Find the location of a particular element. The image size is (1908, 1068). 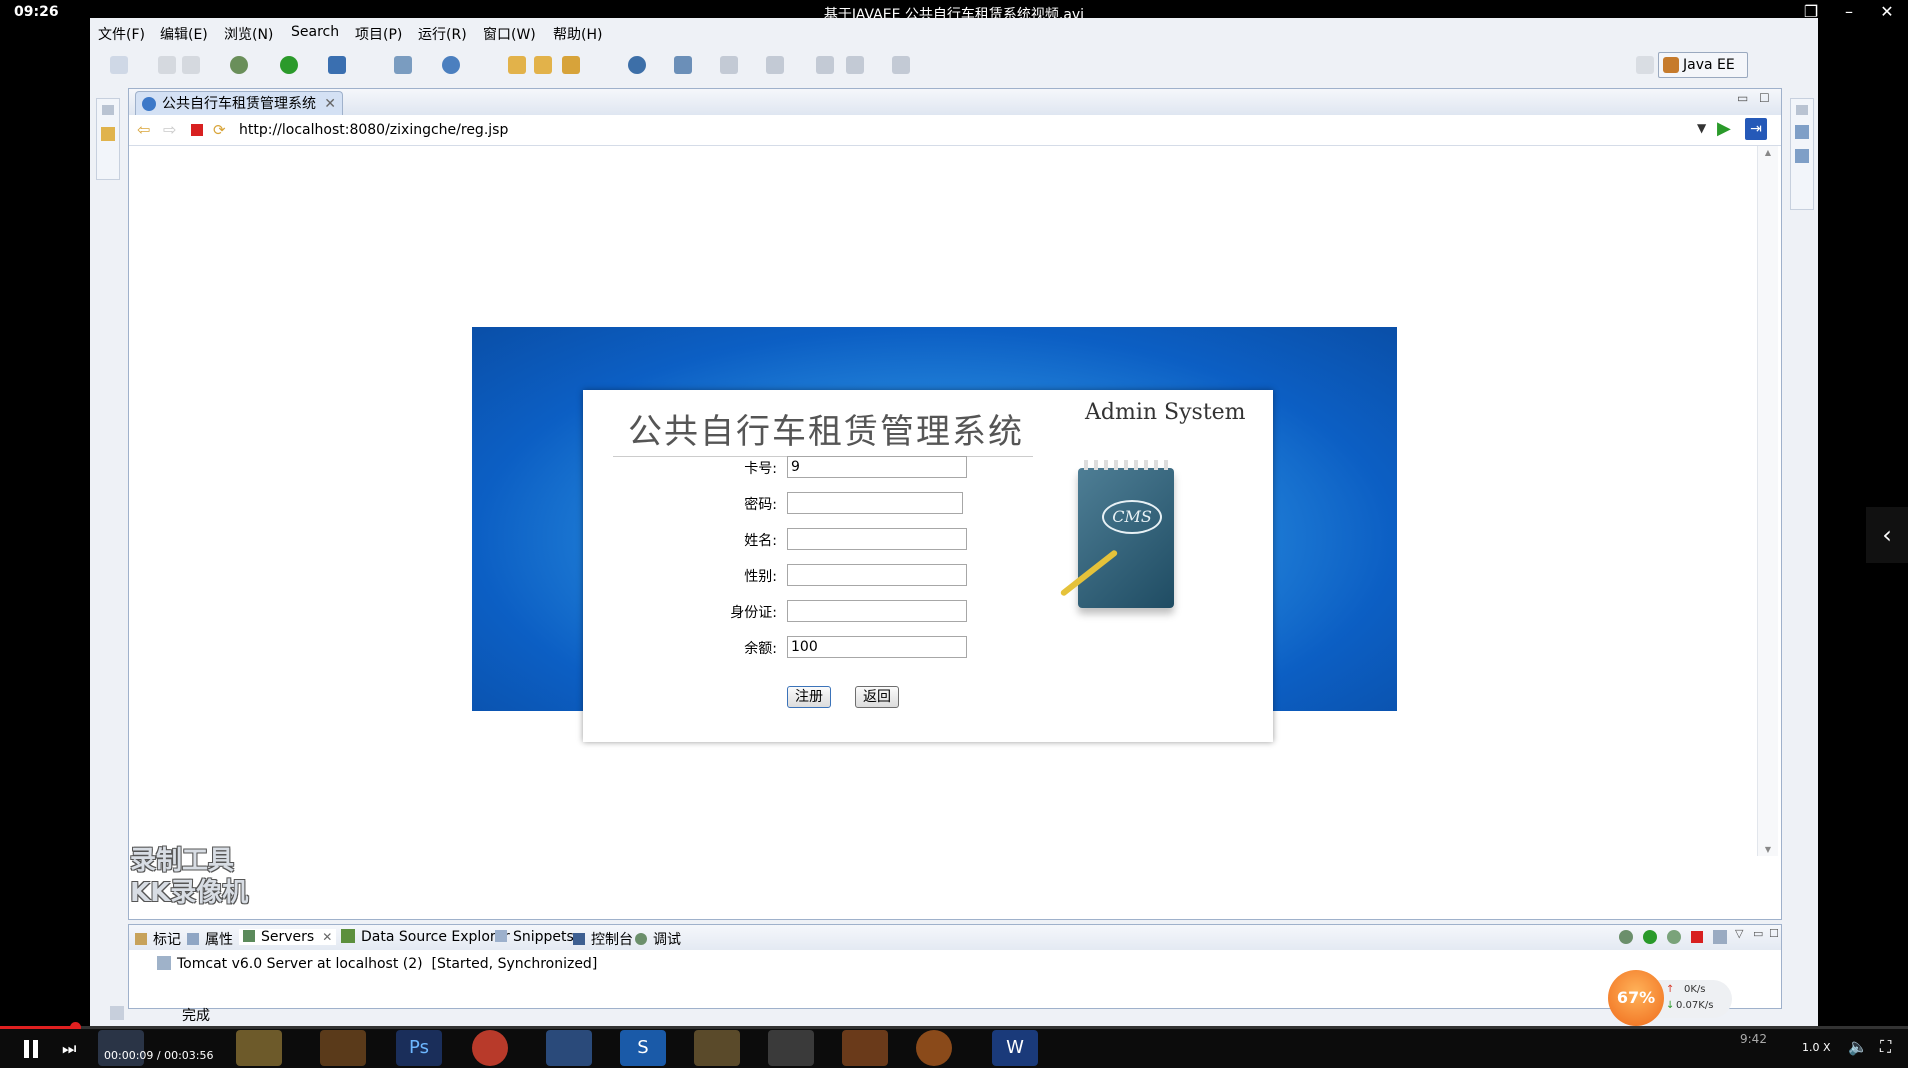

print-icon is located at coordinates (191, 65).